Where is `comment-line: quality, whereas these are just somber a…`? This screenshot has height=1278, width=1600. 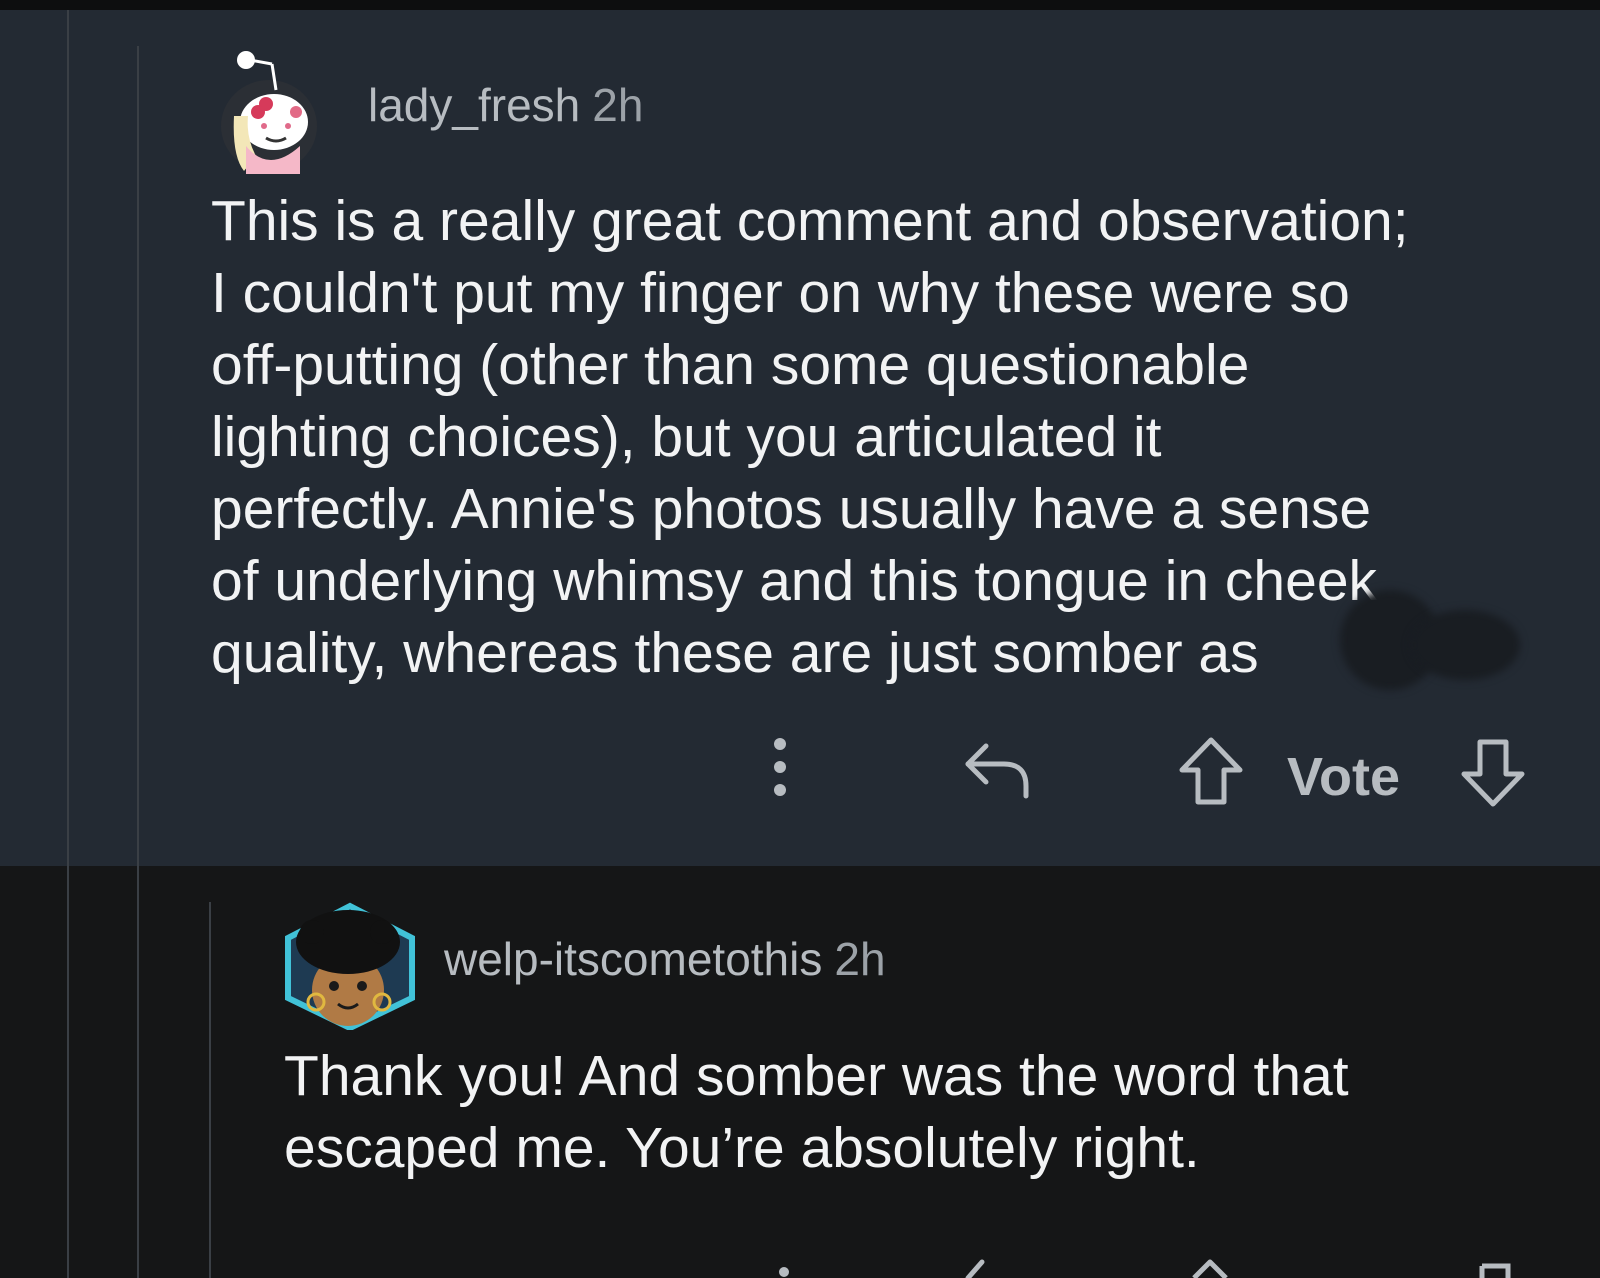 comment-line: quality, whereas these are just somber a… is located at coordinates (735, 653).